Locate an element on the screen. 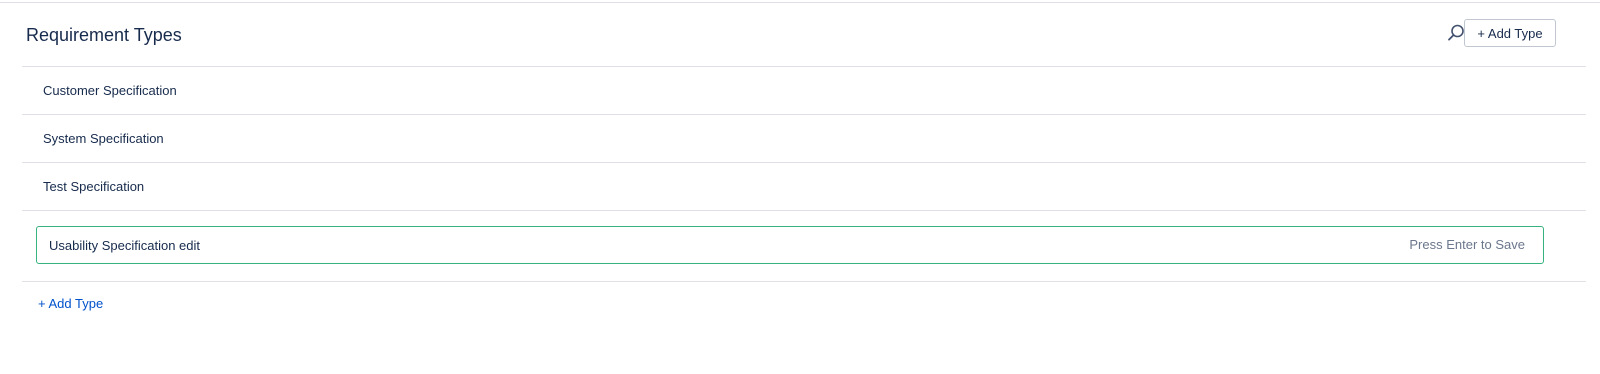 This screenshot has height=374, width=1600. add-type-button: + Add Type is located at coordinates (1510, 33).